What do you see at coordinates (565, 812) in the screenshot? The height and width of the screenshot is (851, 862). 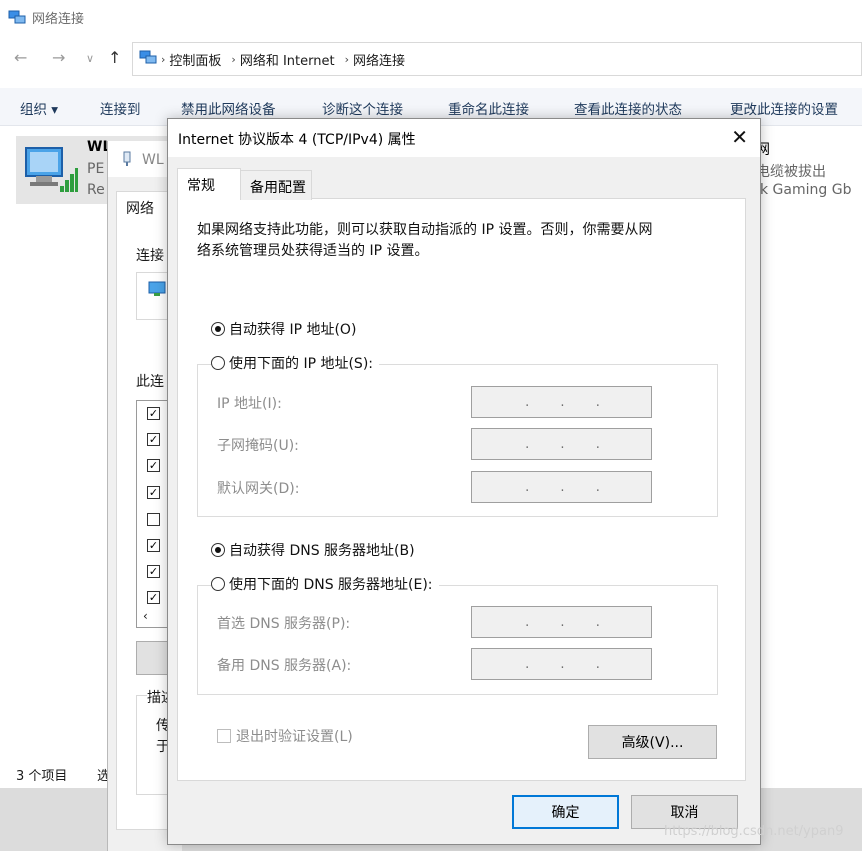 I see `ok-button: 确定` at bounding box center [565, 812].